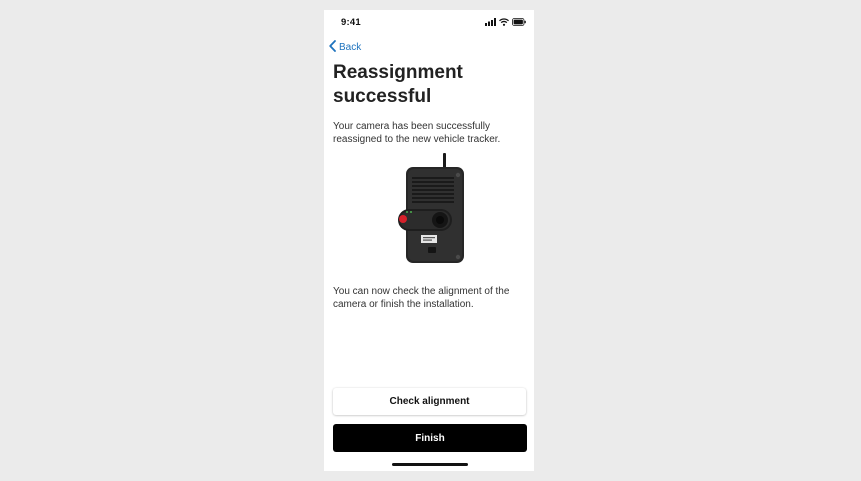 The height and width of the screenshot is (481, 861). I want to click on dashcam-device-illustration, so click(431, 209).